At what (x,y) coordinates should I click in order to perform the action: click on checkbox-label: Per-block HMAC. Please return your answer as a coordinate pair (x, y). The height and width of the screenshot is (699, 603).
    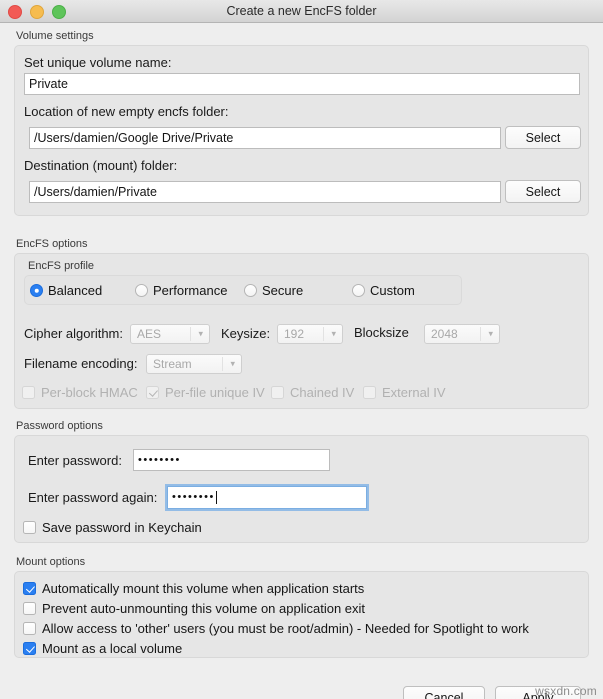
    Looking at the image, I should click on (89, 392).